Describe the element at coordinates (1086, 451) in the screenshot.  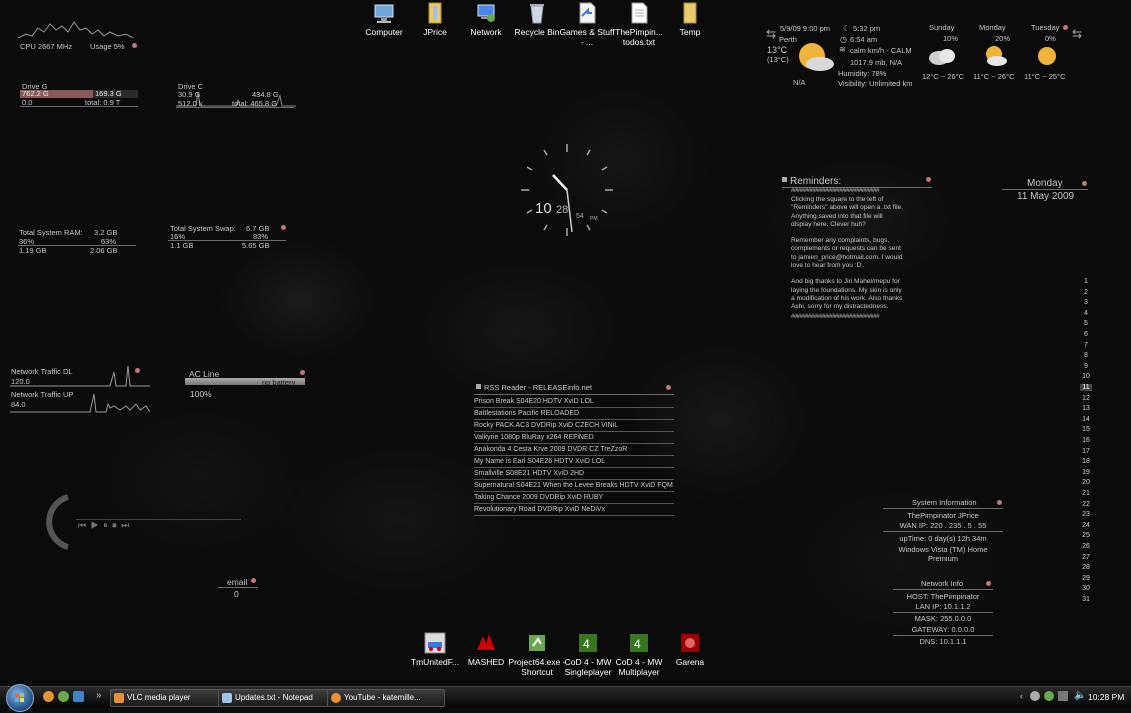
I see `calendar-day: 17` at that location.